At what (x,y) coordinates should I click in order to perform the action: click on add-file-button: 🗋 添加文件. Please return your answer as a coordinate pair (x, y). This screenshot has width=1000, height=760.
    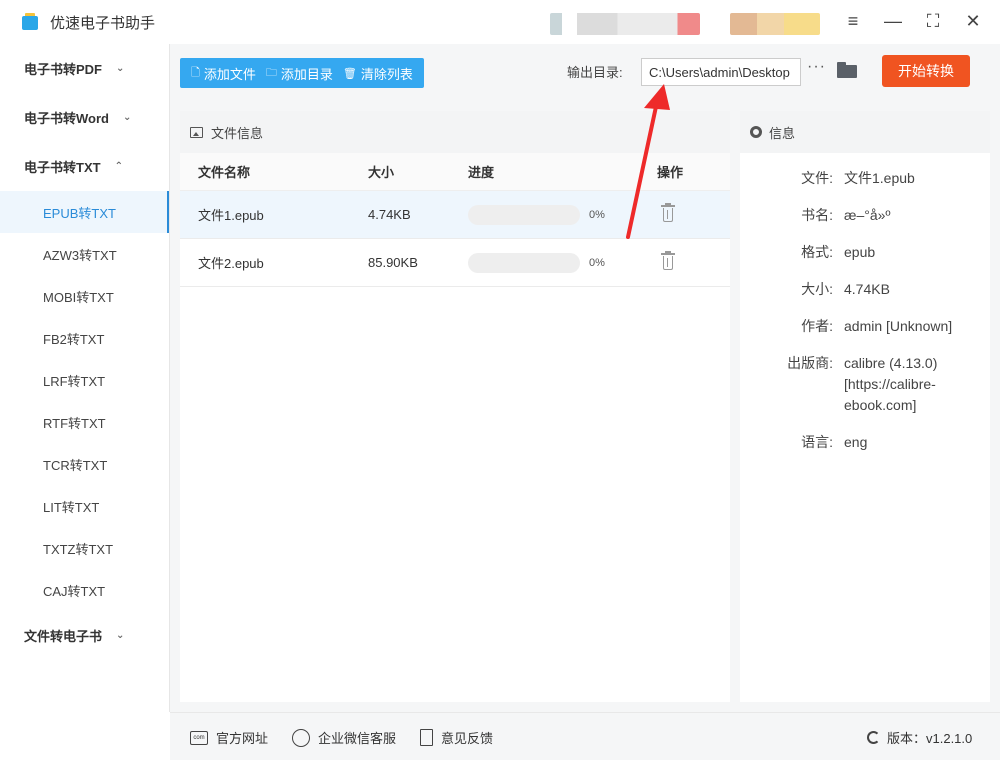
    Looking at the image, I should click on (223, 73).